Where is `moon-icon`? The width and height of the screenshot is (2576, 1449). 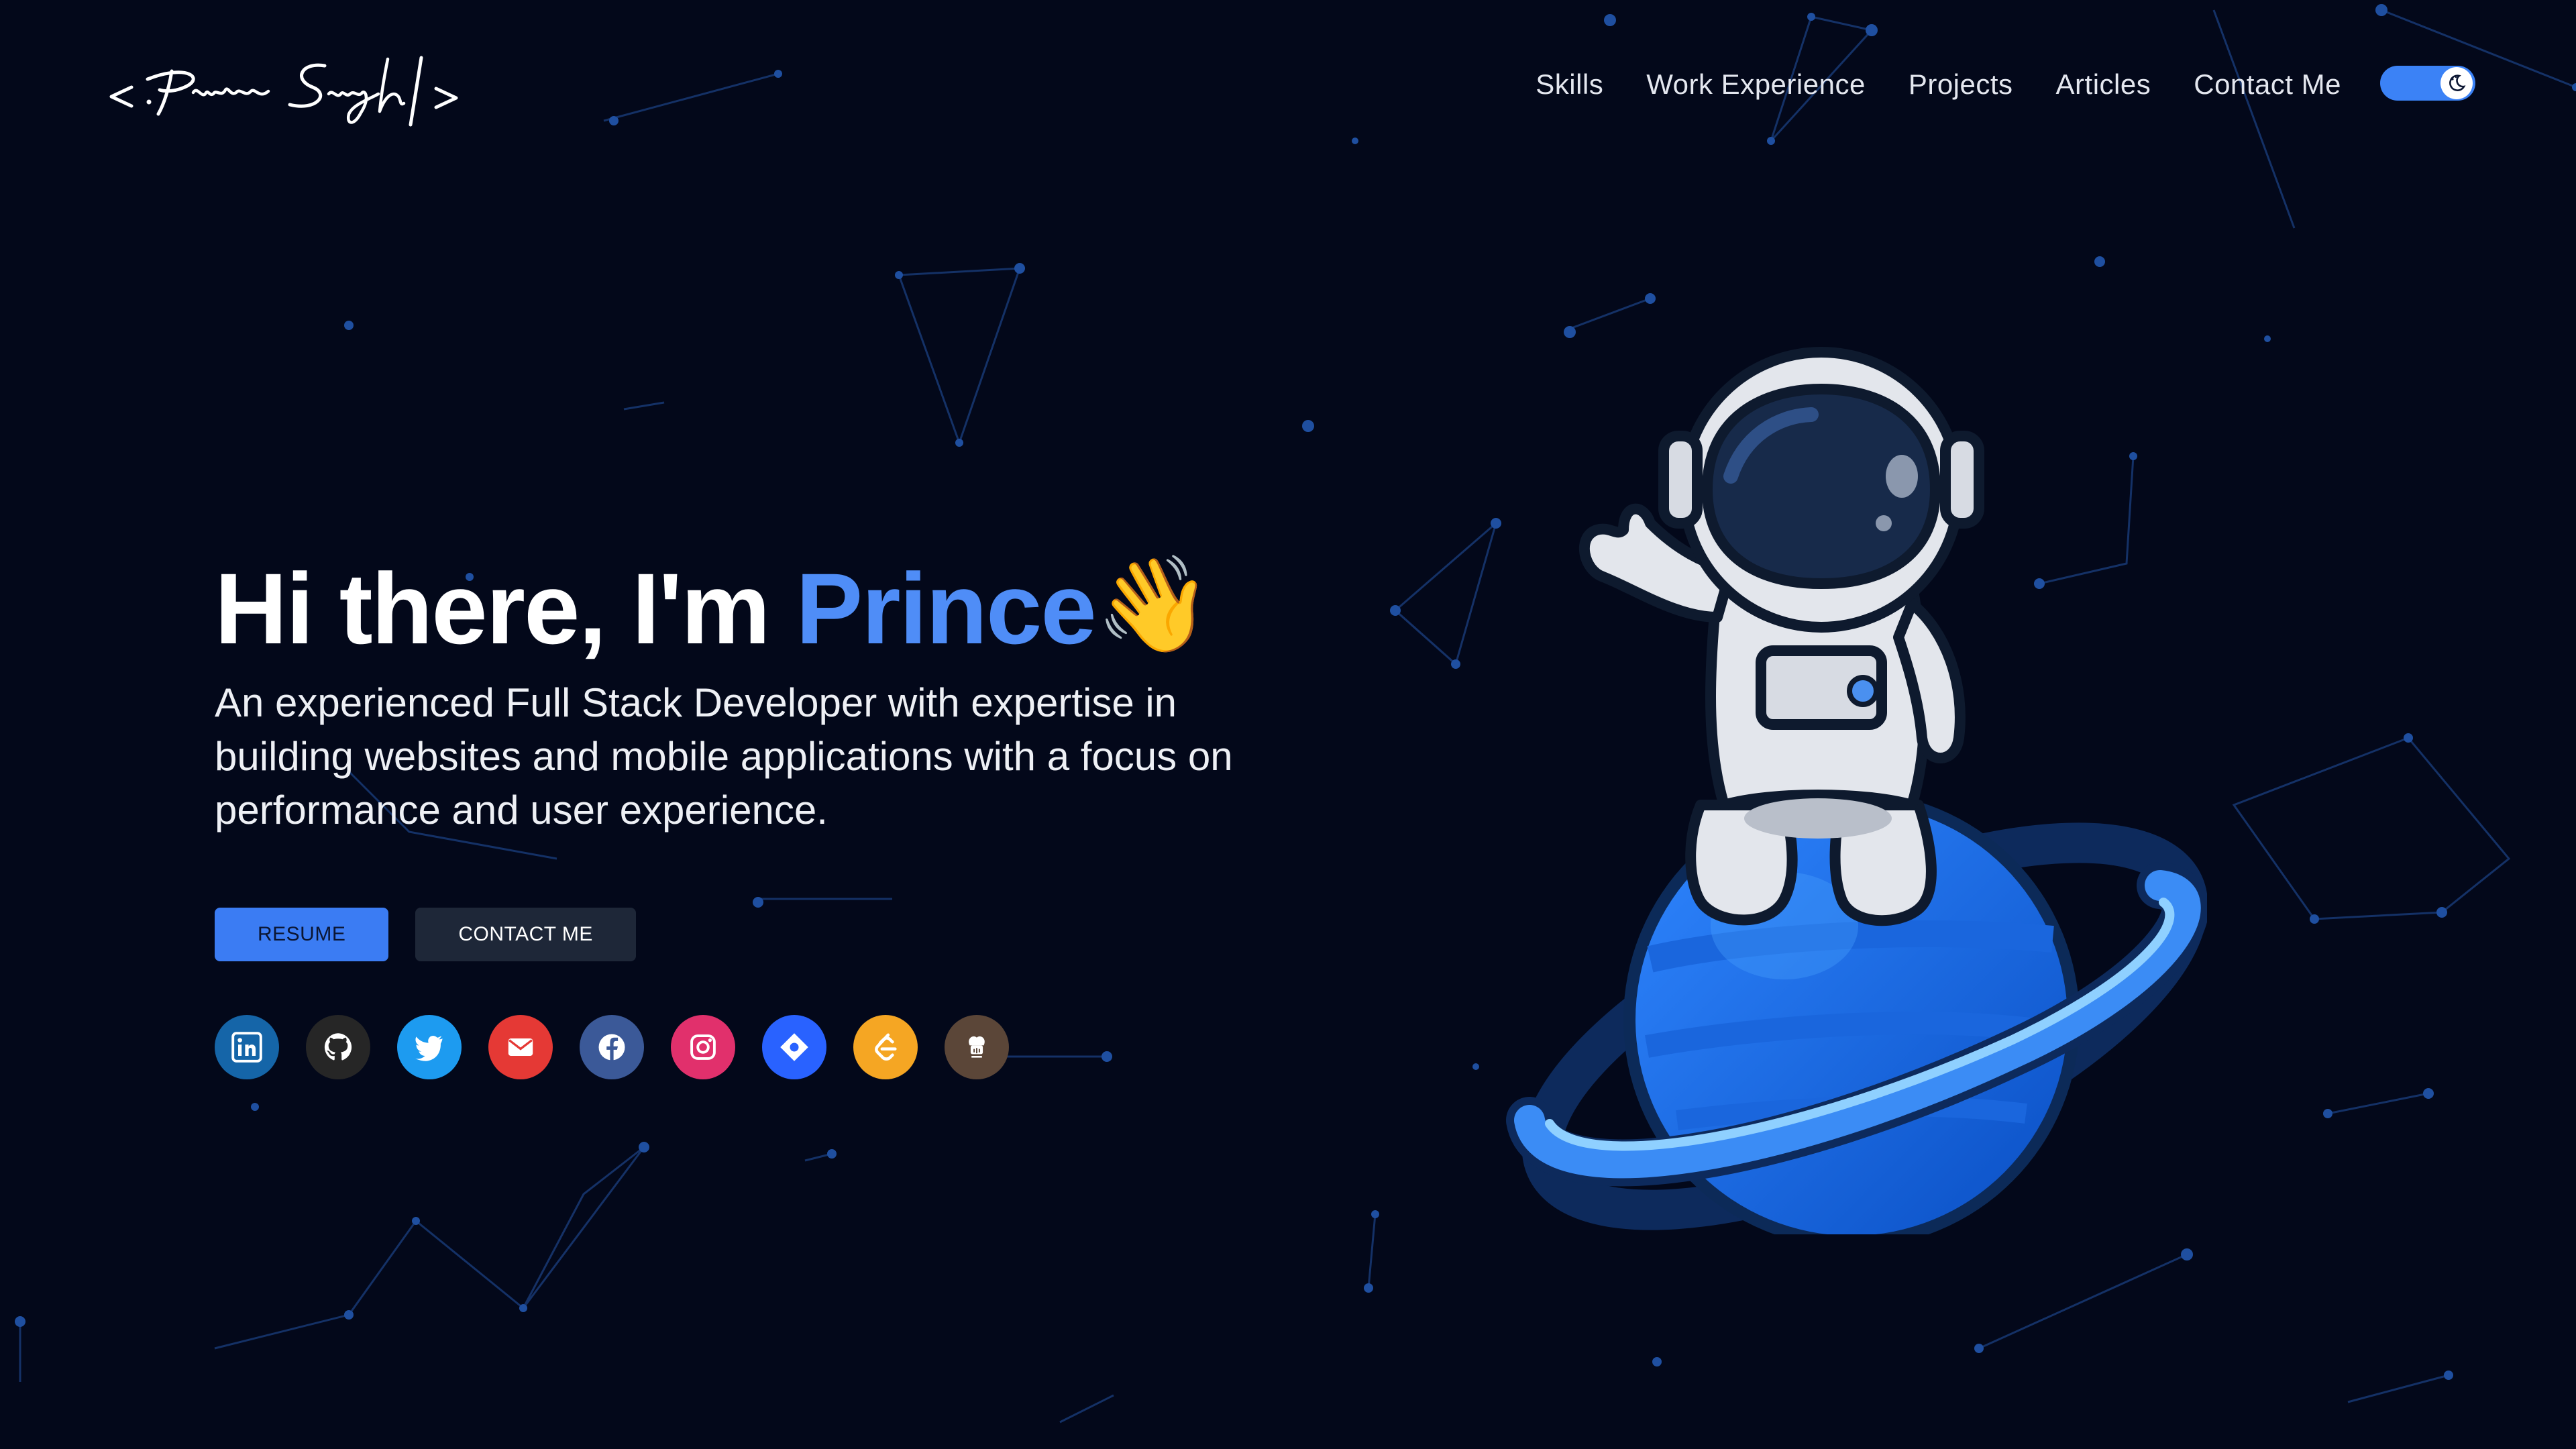
moon-icon is located at coordinates (2457, 82).